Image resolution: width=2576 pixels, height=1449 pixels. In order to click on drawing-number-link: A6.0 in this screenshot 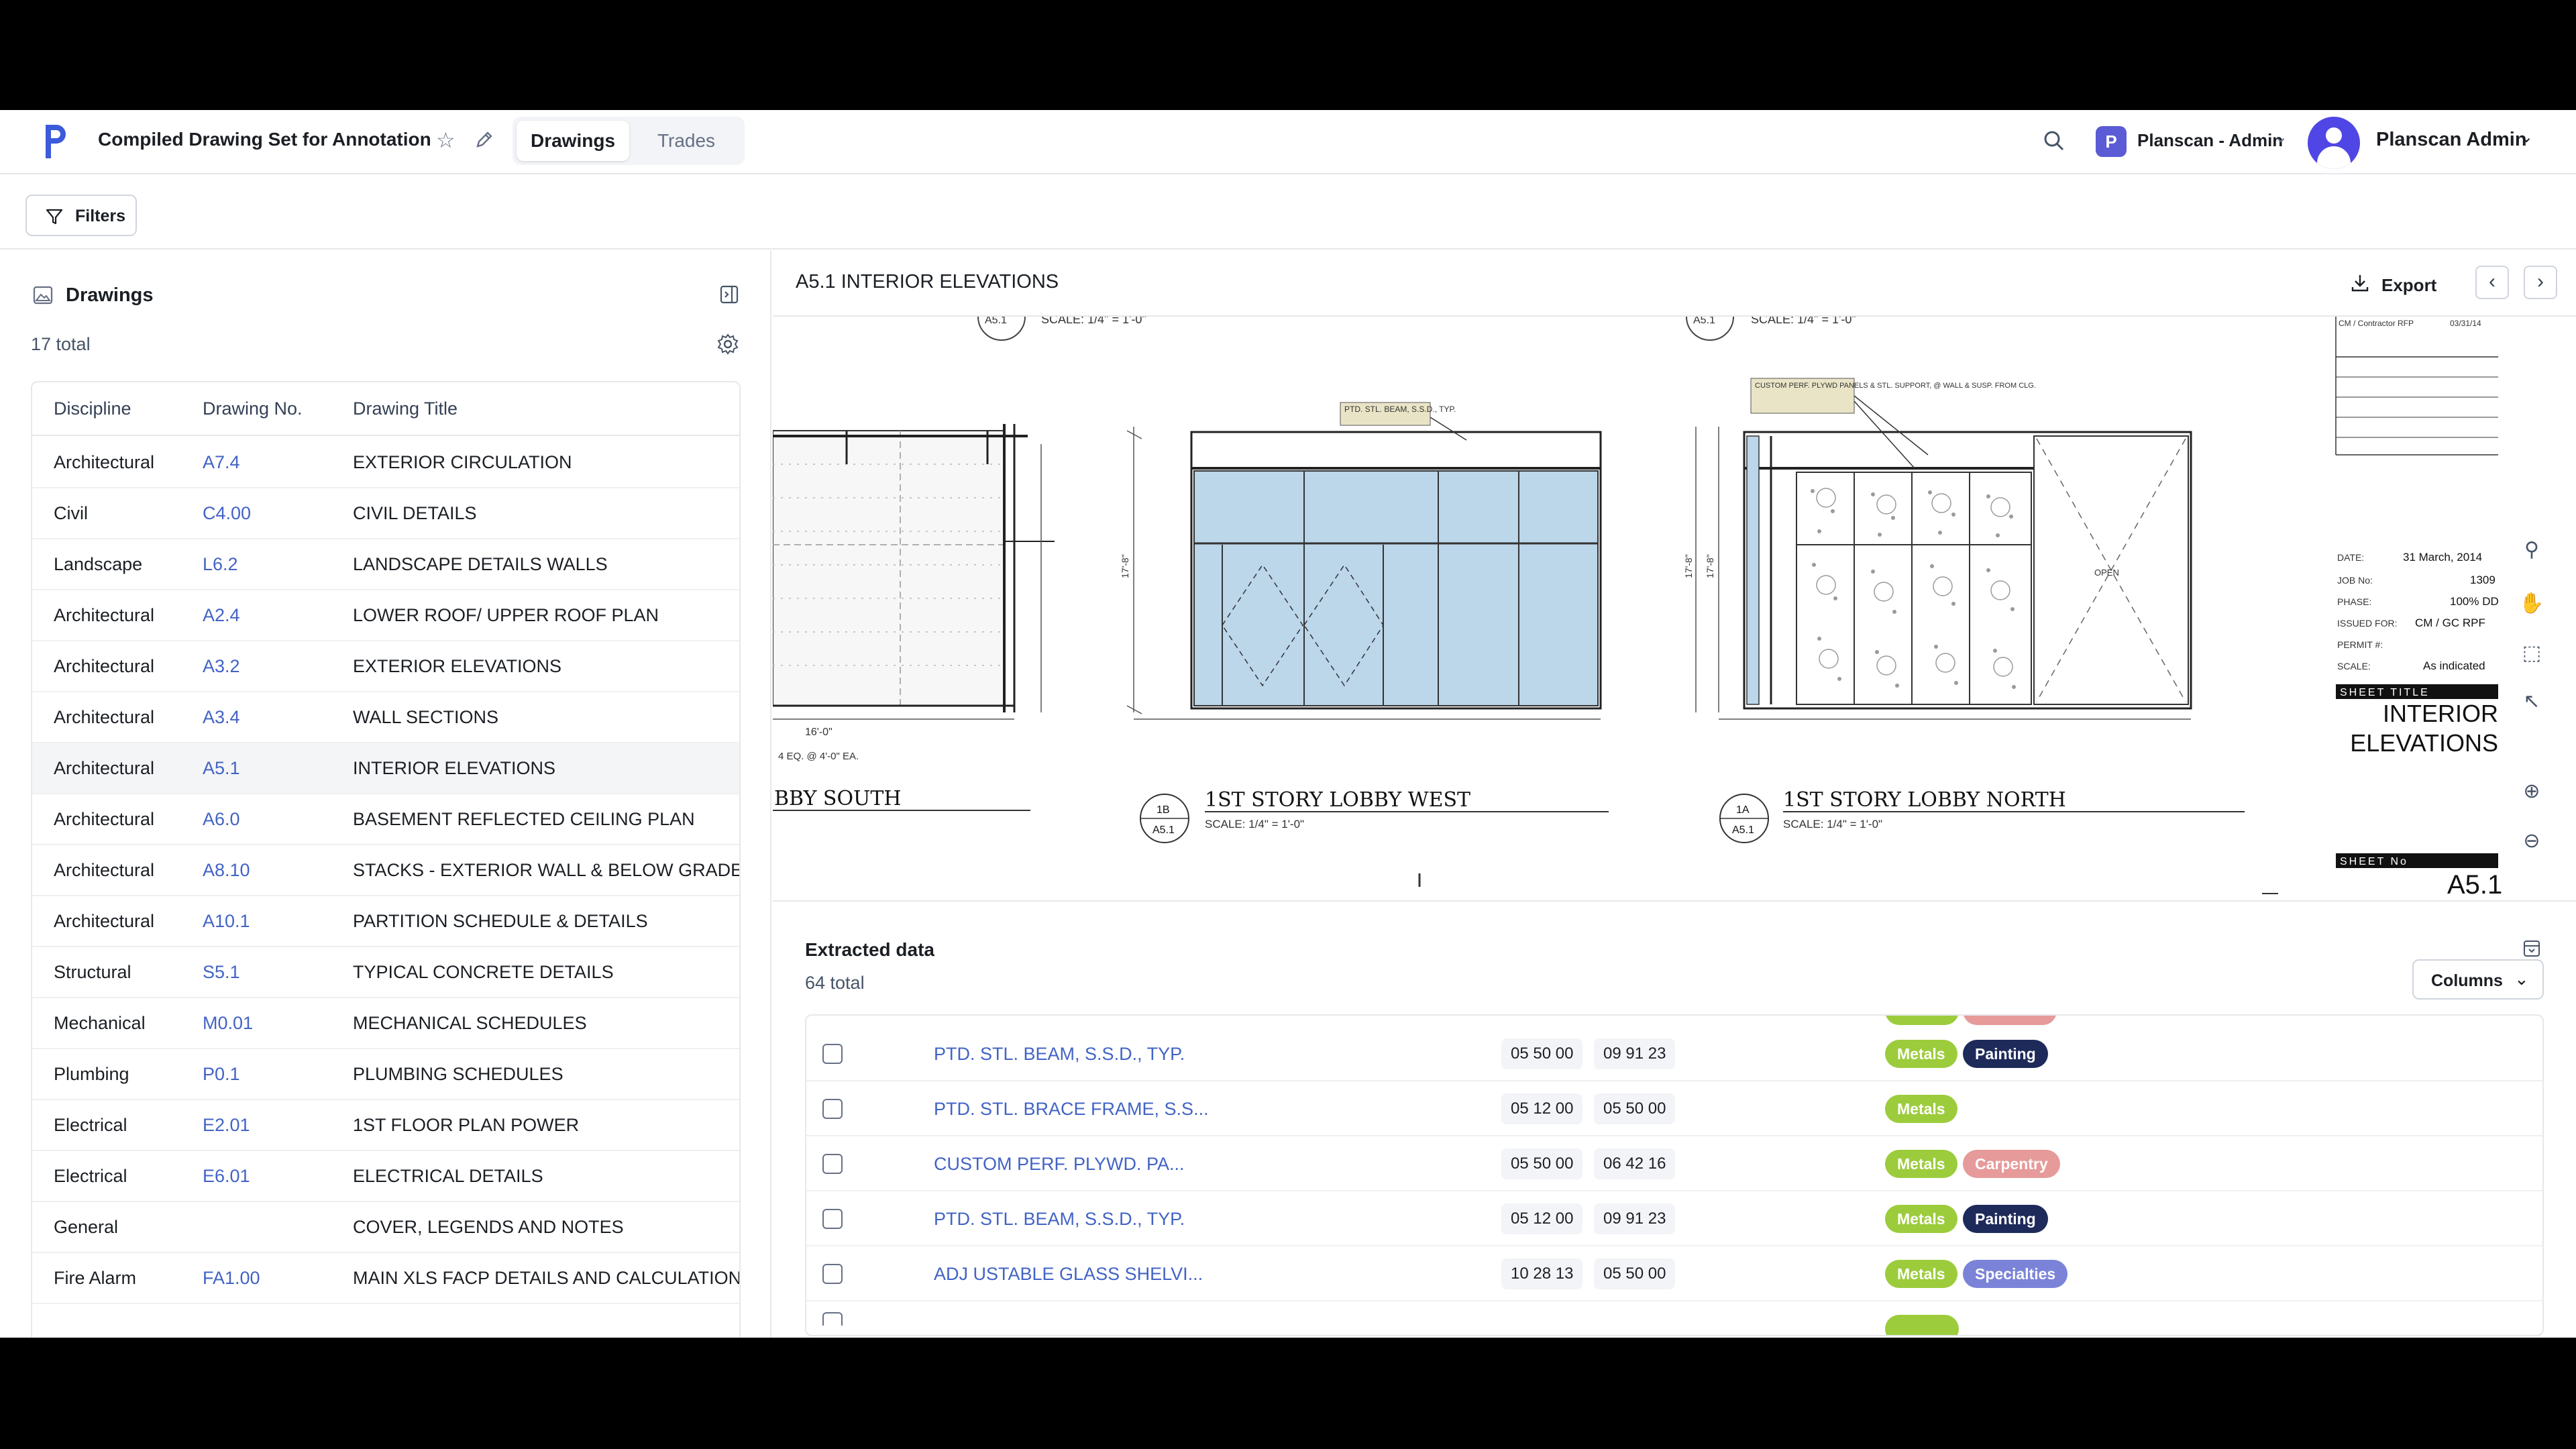, I will do `click(221, 819)`.